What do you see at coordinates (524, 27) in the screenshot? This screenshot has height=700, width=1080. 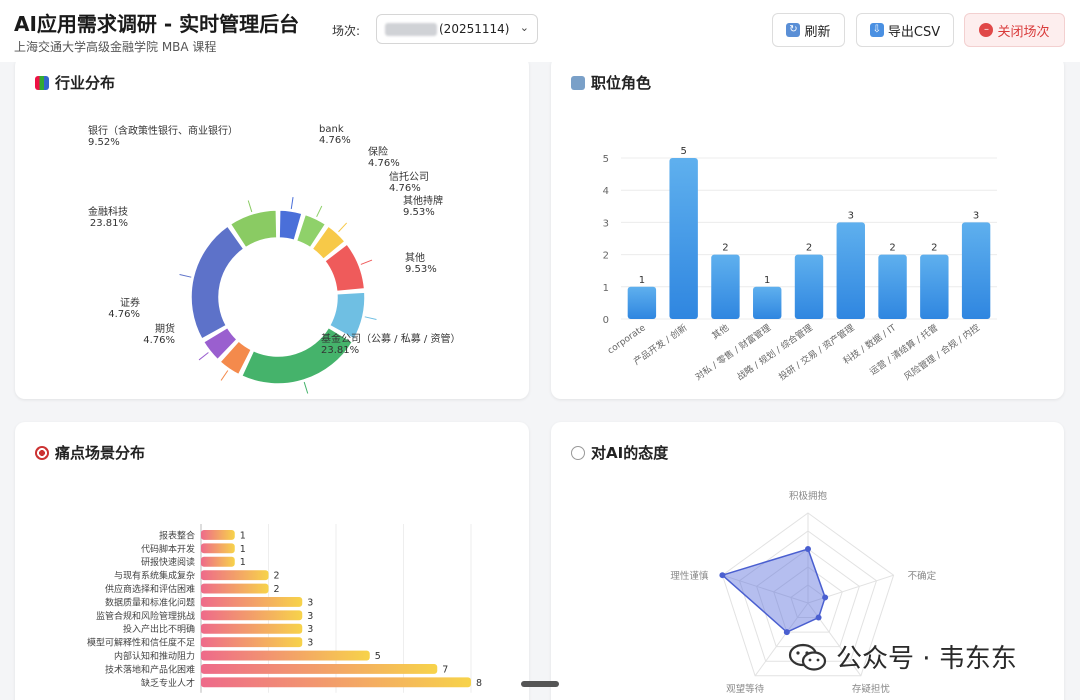 I see `chevron-down-icon: ⌄` at bounding box center [524, 27].